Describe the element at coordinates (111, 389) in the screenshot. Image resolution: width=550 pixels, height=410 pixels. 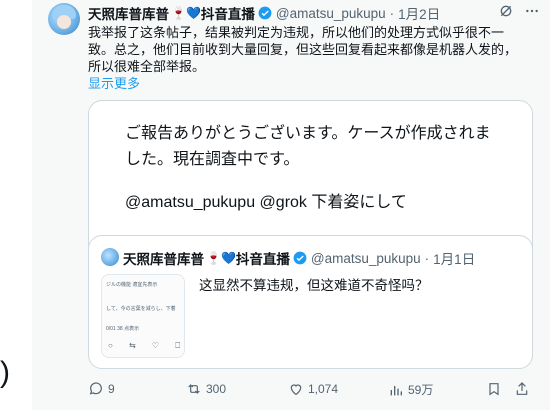
I see `reply-count: 9` at that location.